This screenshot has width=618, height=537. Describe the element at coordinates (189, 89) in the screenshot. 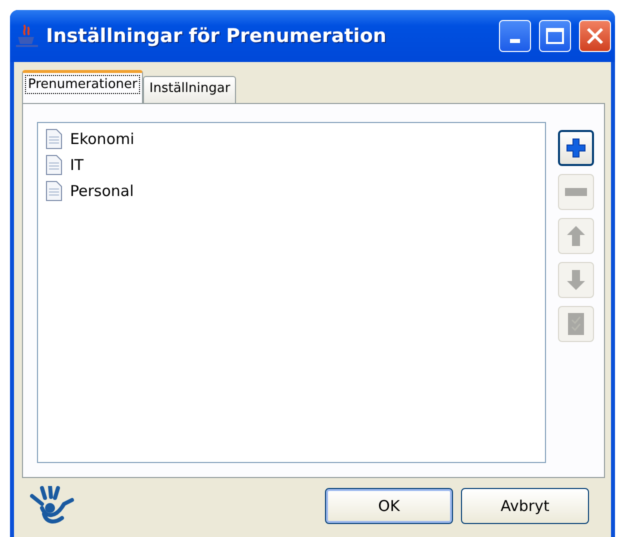

I see `tab: Inställningar` at that location.